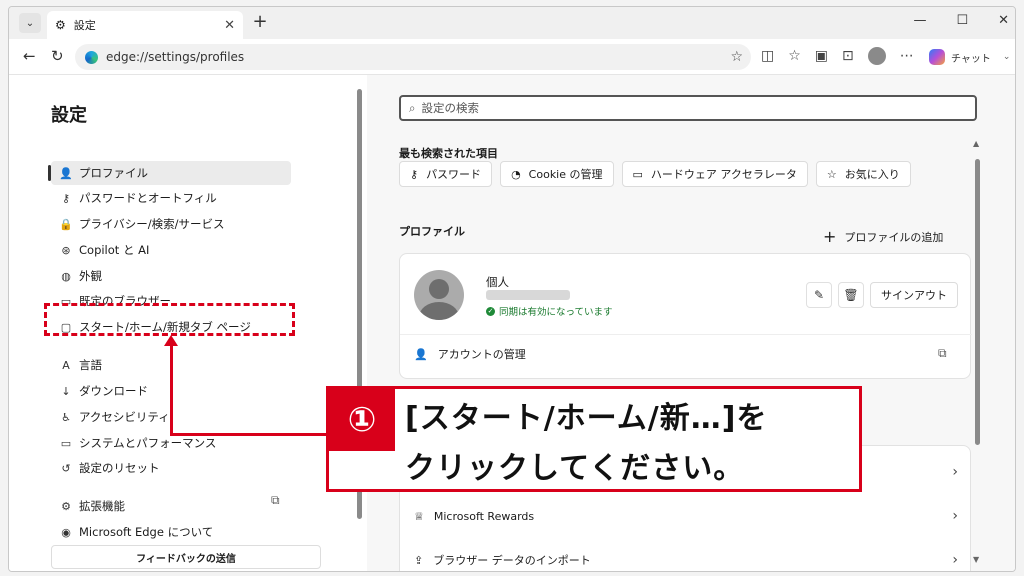 The width and height of the screenshot is (1024, 576). Describe the element at coordinates (919, 20) in the screenshot. I see `minimize-icon: —` at that location.